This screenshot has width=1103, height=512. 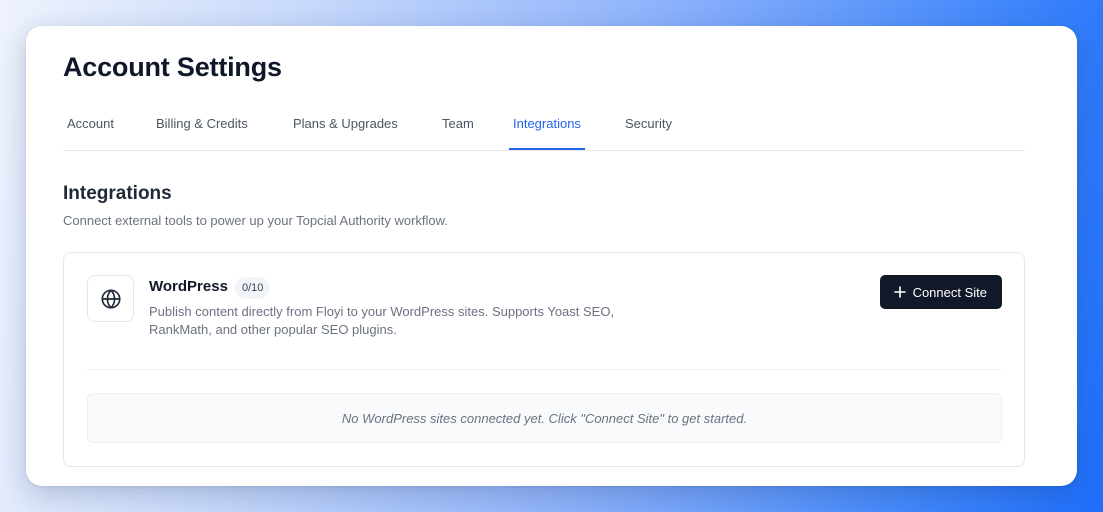 What do you see at coordinates (253, 288) in the screenshot?
I see `site-count-badge: 0/10` at bounding box center [253, 288].